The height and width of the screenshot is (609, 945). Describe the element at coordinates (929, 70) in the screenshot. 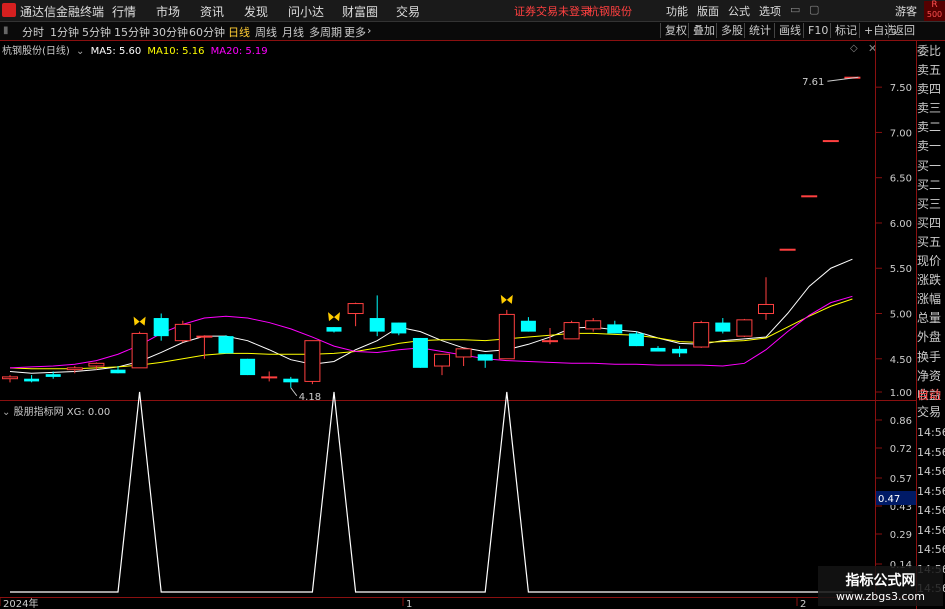

I see `side-panel-item: 卖五` at that location.